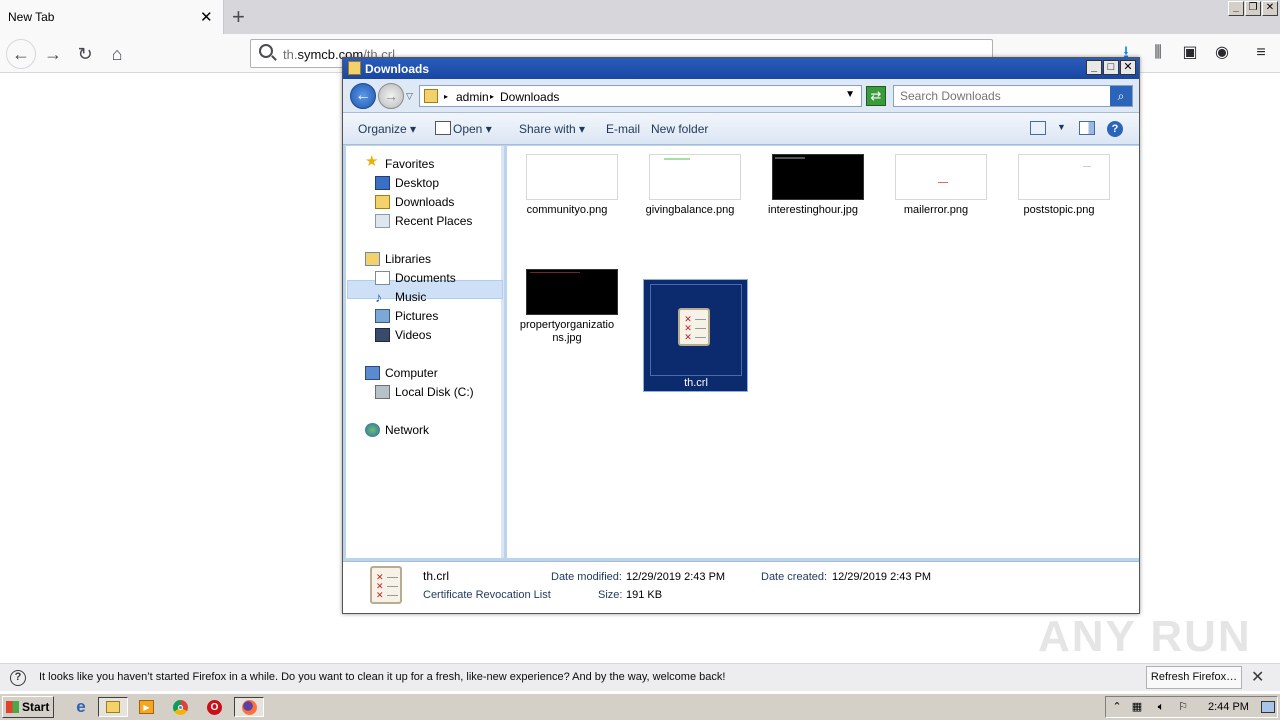 This screenshot has width=1280, height=720. What do you see at coordinates (640, 96) in the screenshot?
I see `address-box: ▸ admin ▸ Downloads ▼` at bounding box center [640, 96].